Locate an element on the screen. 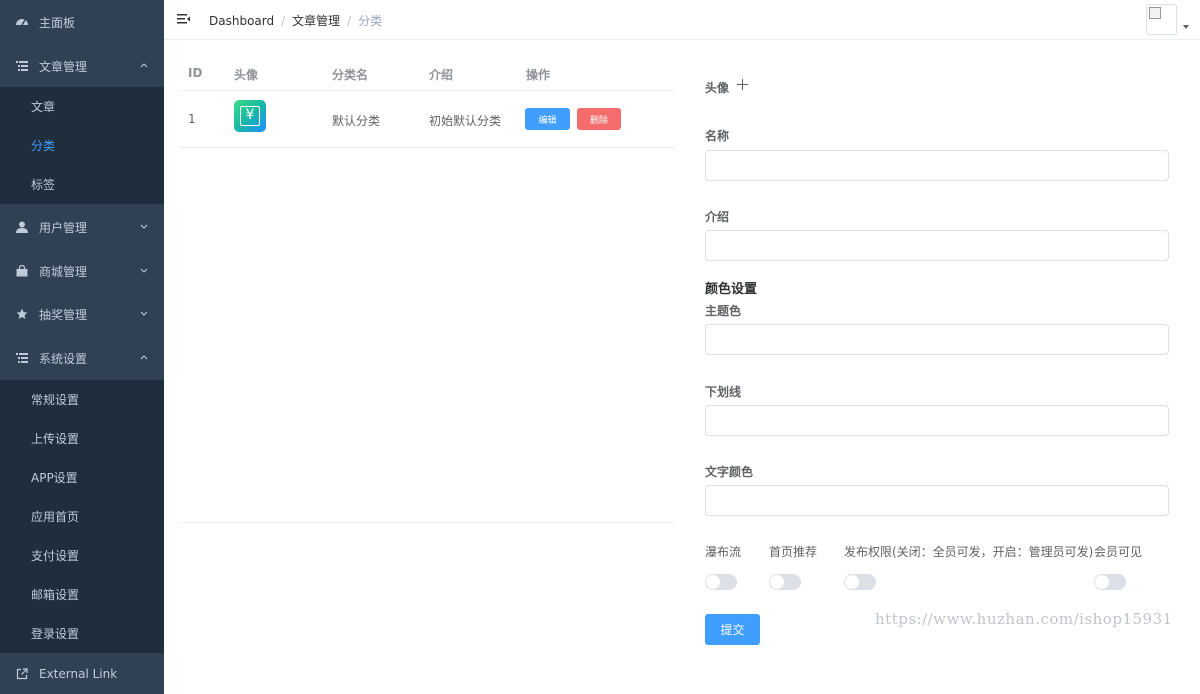 Image resolution: width=1200 pixels, height=694 pixels. breadcrumb-current: 分类 is located at coordinates (370, 21).